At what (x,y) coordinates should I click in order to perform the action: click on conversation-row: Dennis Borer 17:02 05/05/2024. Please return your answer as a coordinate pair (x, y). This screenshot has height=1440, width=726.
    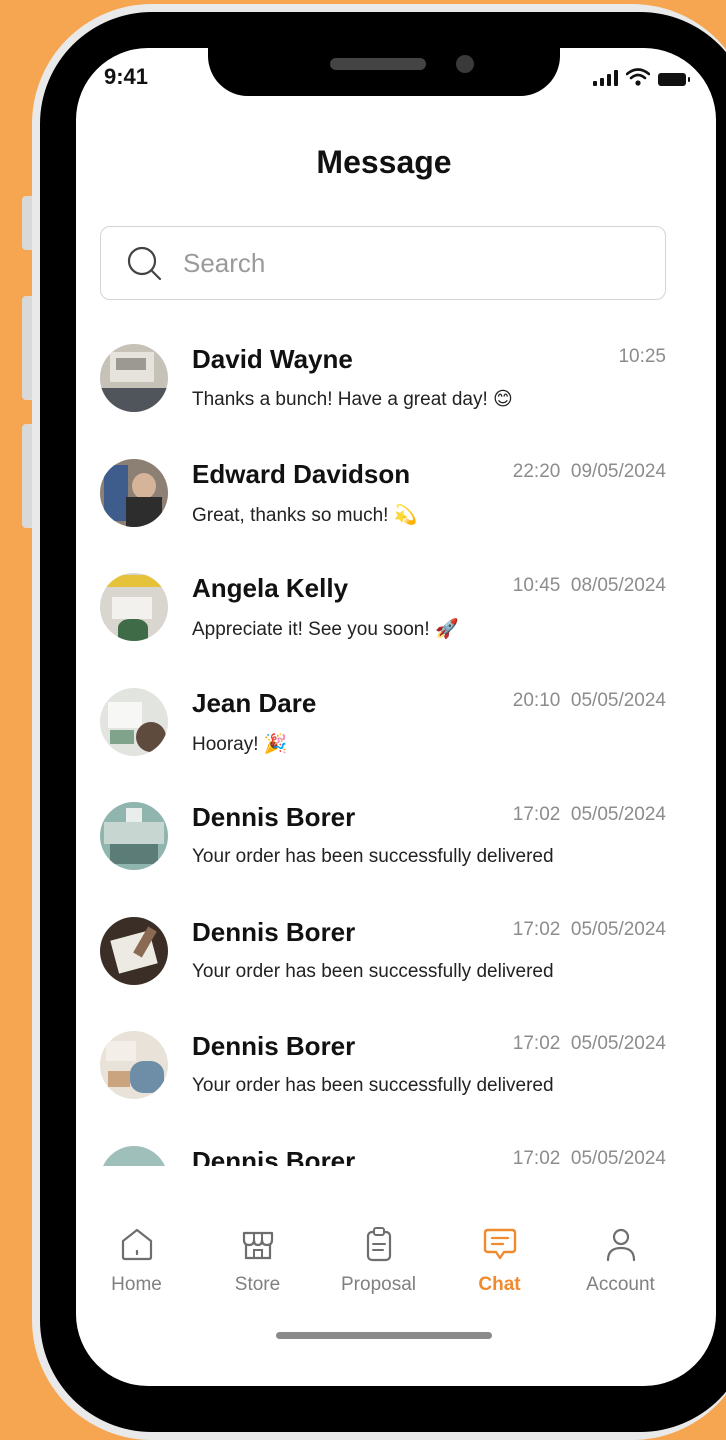
    Looking at the image, I should click on (396, 1148).